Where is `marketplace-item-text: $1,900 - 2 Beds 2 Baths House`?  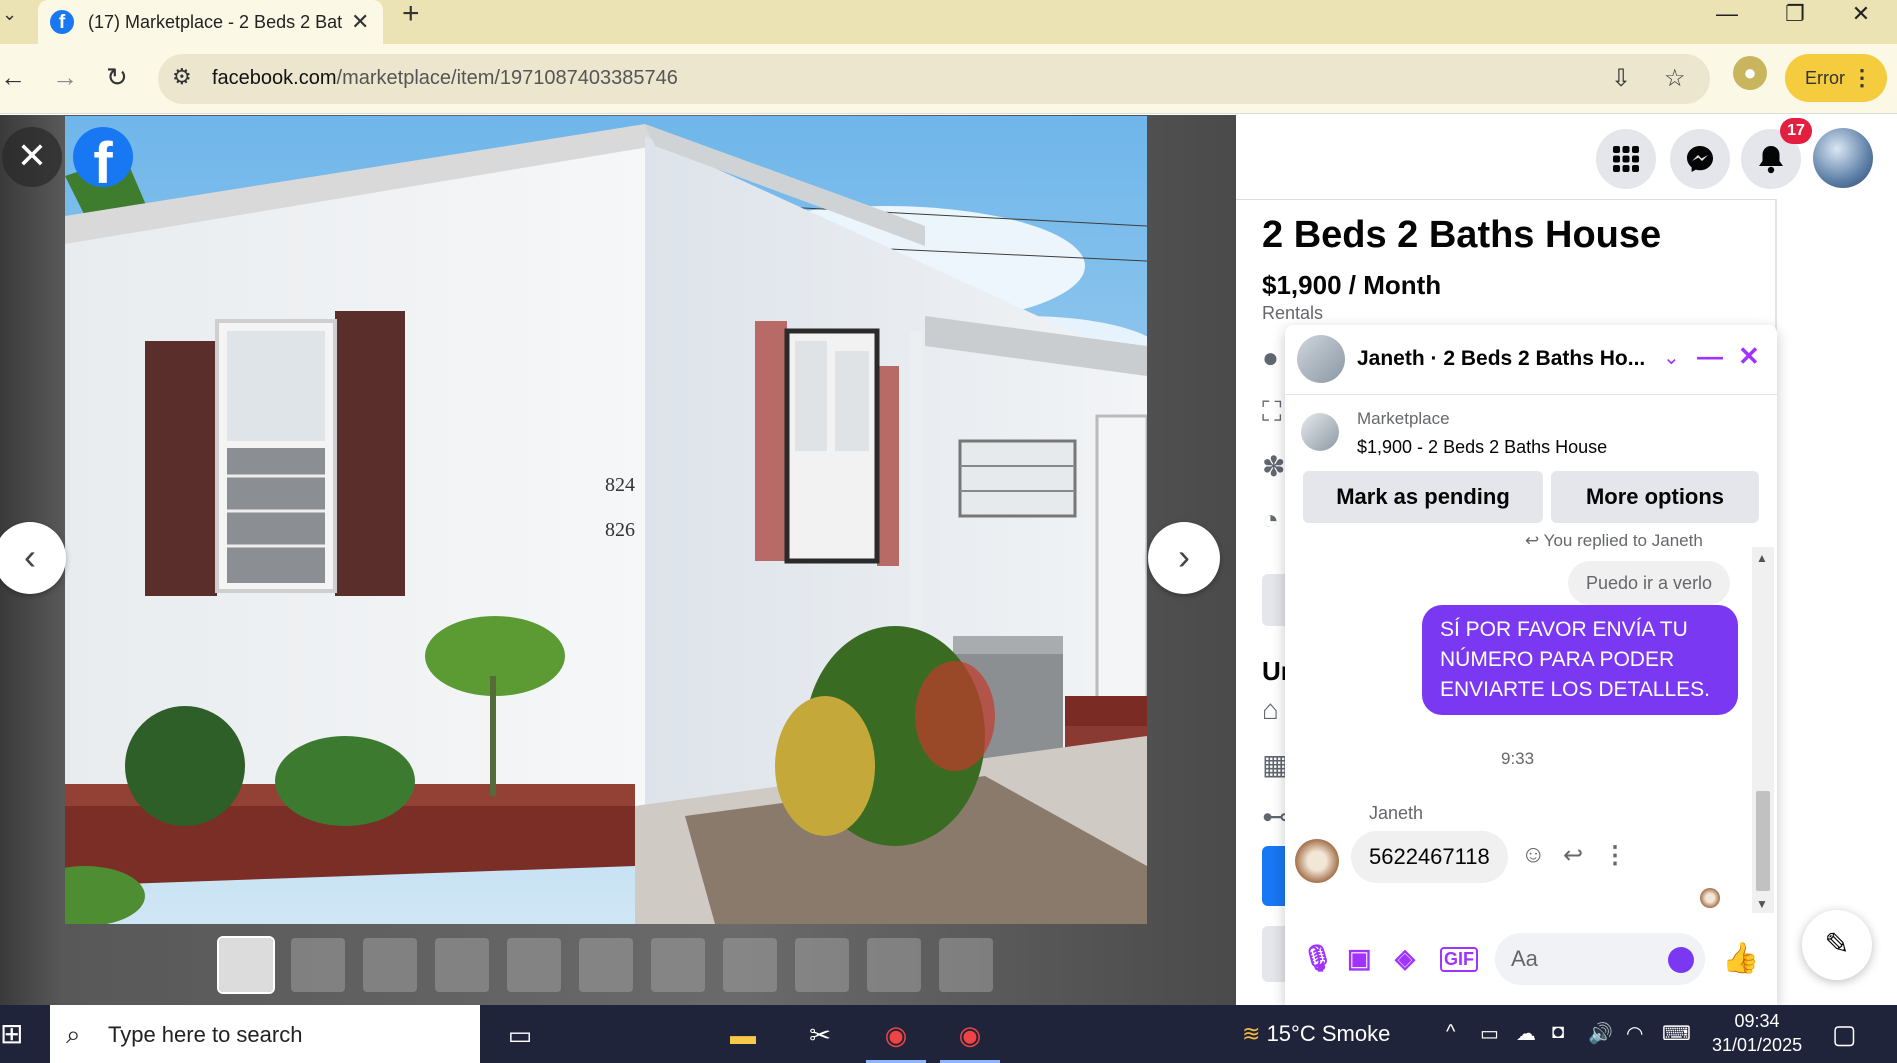
marketplace-item-text: $1,900 - 2 Beds 2 Baths House is located at coordinates (1482, 447).